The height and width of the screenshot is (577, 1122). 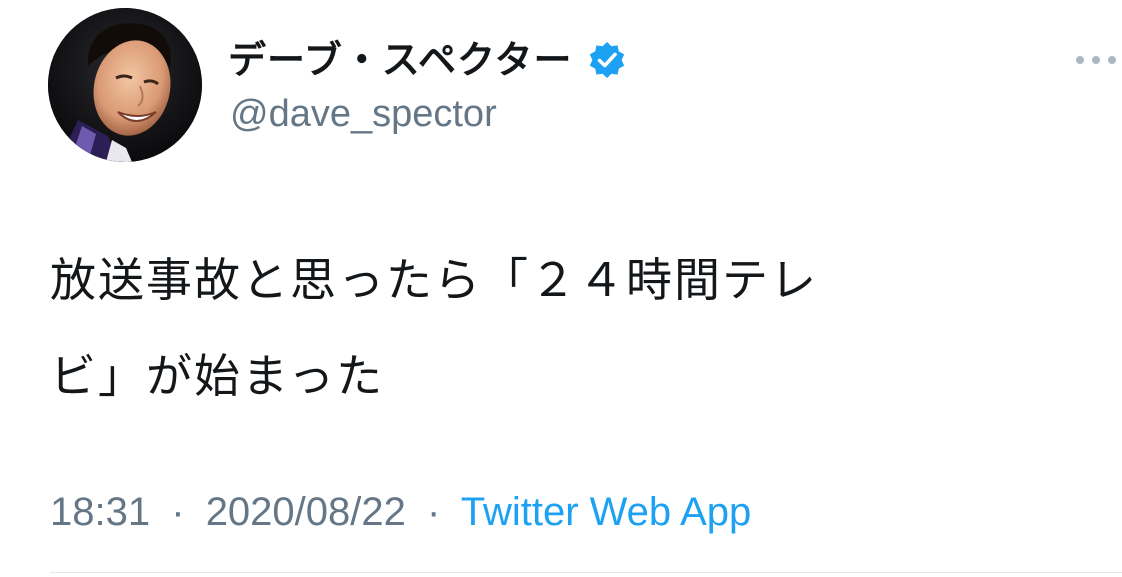 I want to click on more-options-icon, so click(x=1096, y=60).